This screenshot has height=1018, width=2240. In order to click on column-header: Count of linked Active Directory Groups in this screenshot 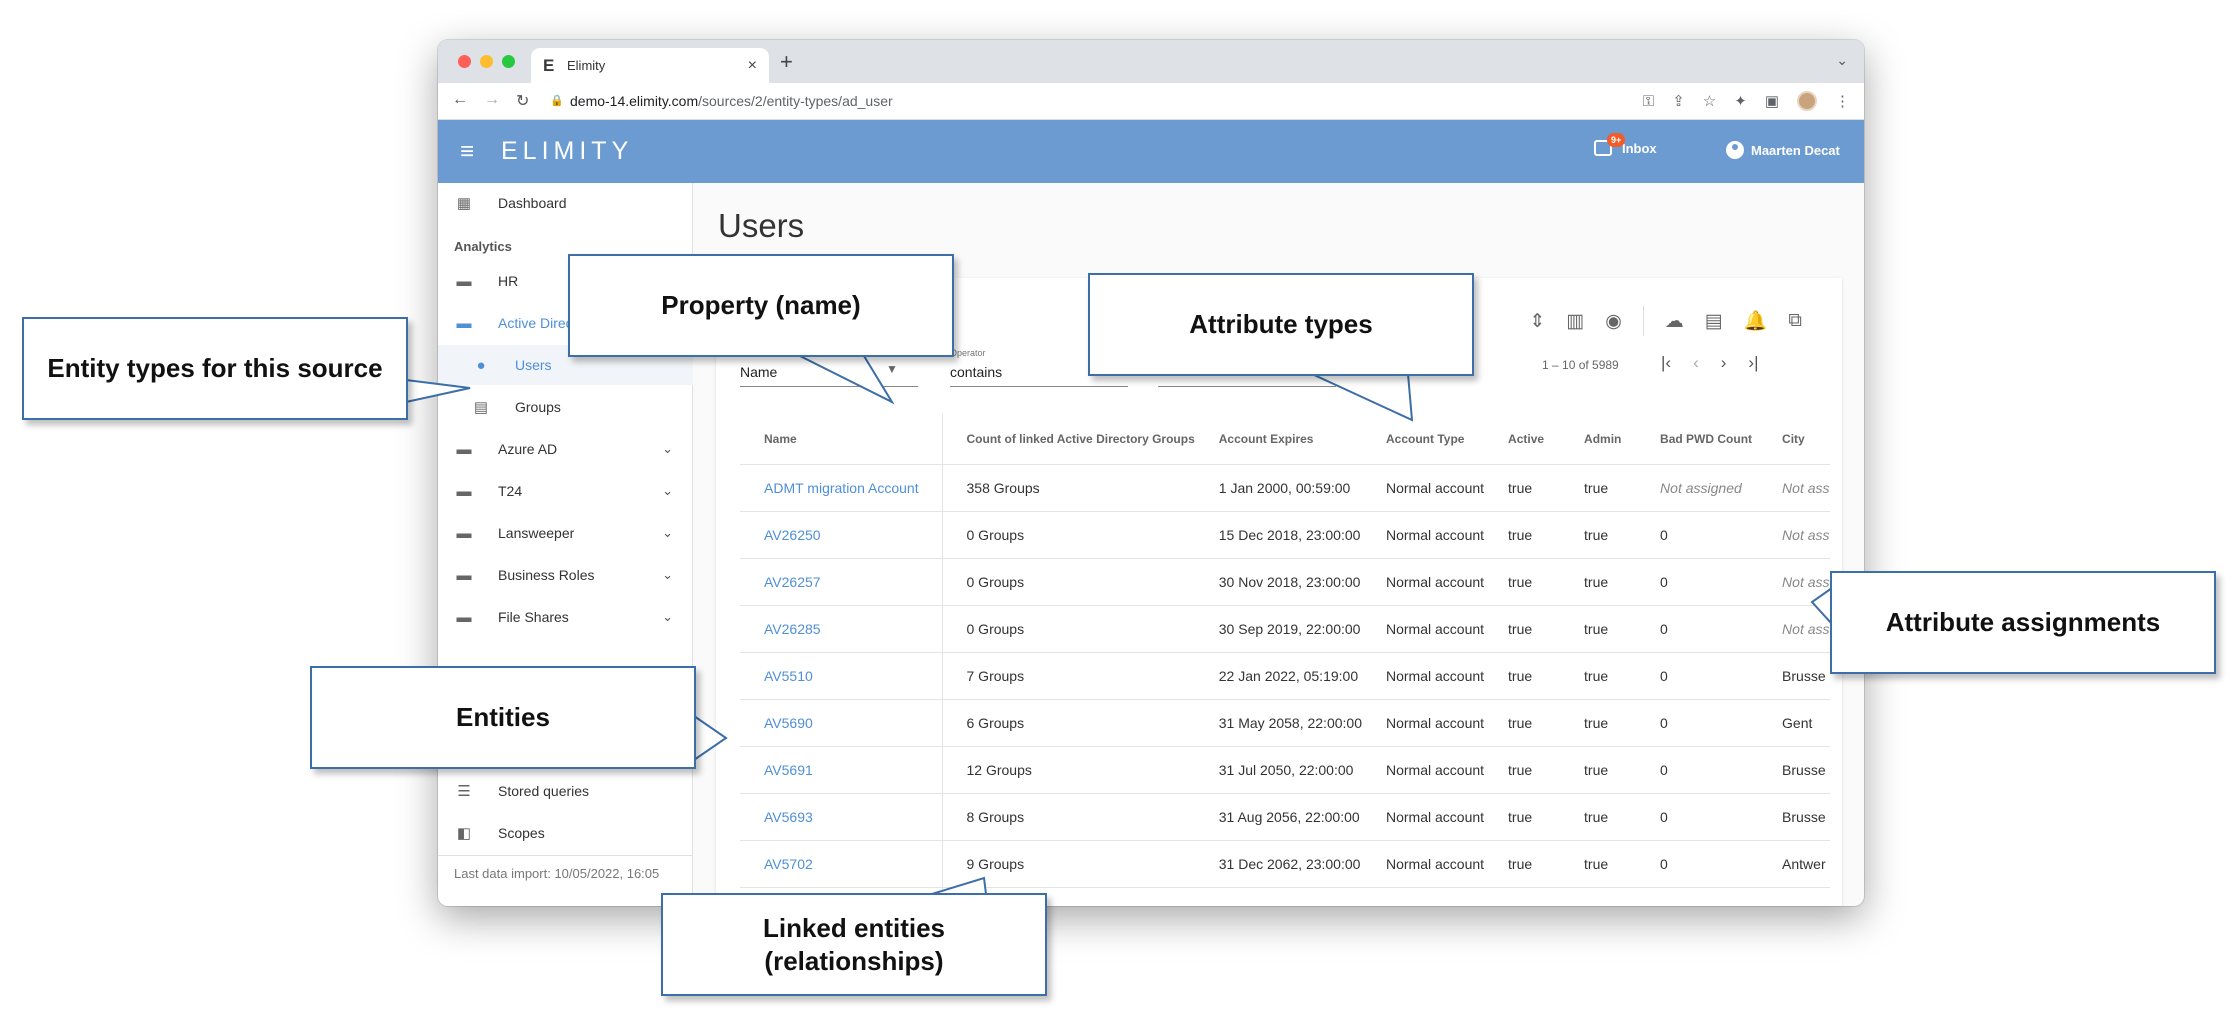, I will do `click(1068, 439)`.